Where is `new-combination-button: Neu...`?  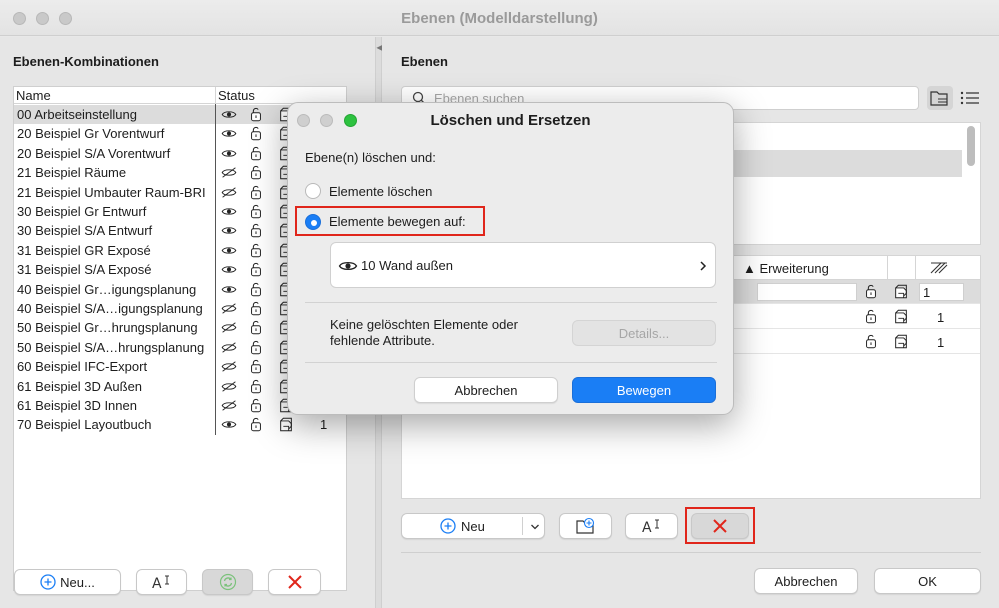 new-combination-button: Neu... is located at coordinates (67, 582).